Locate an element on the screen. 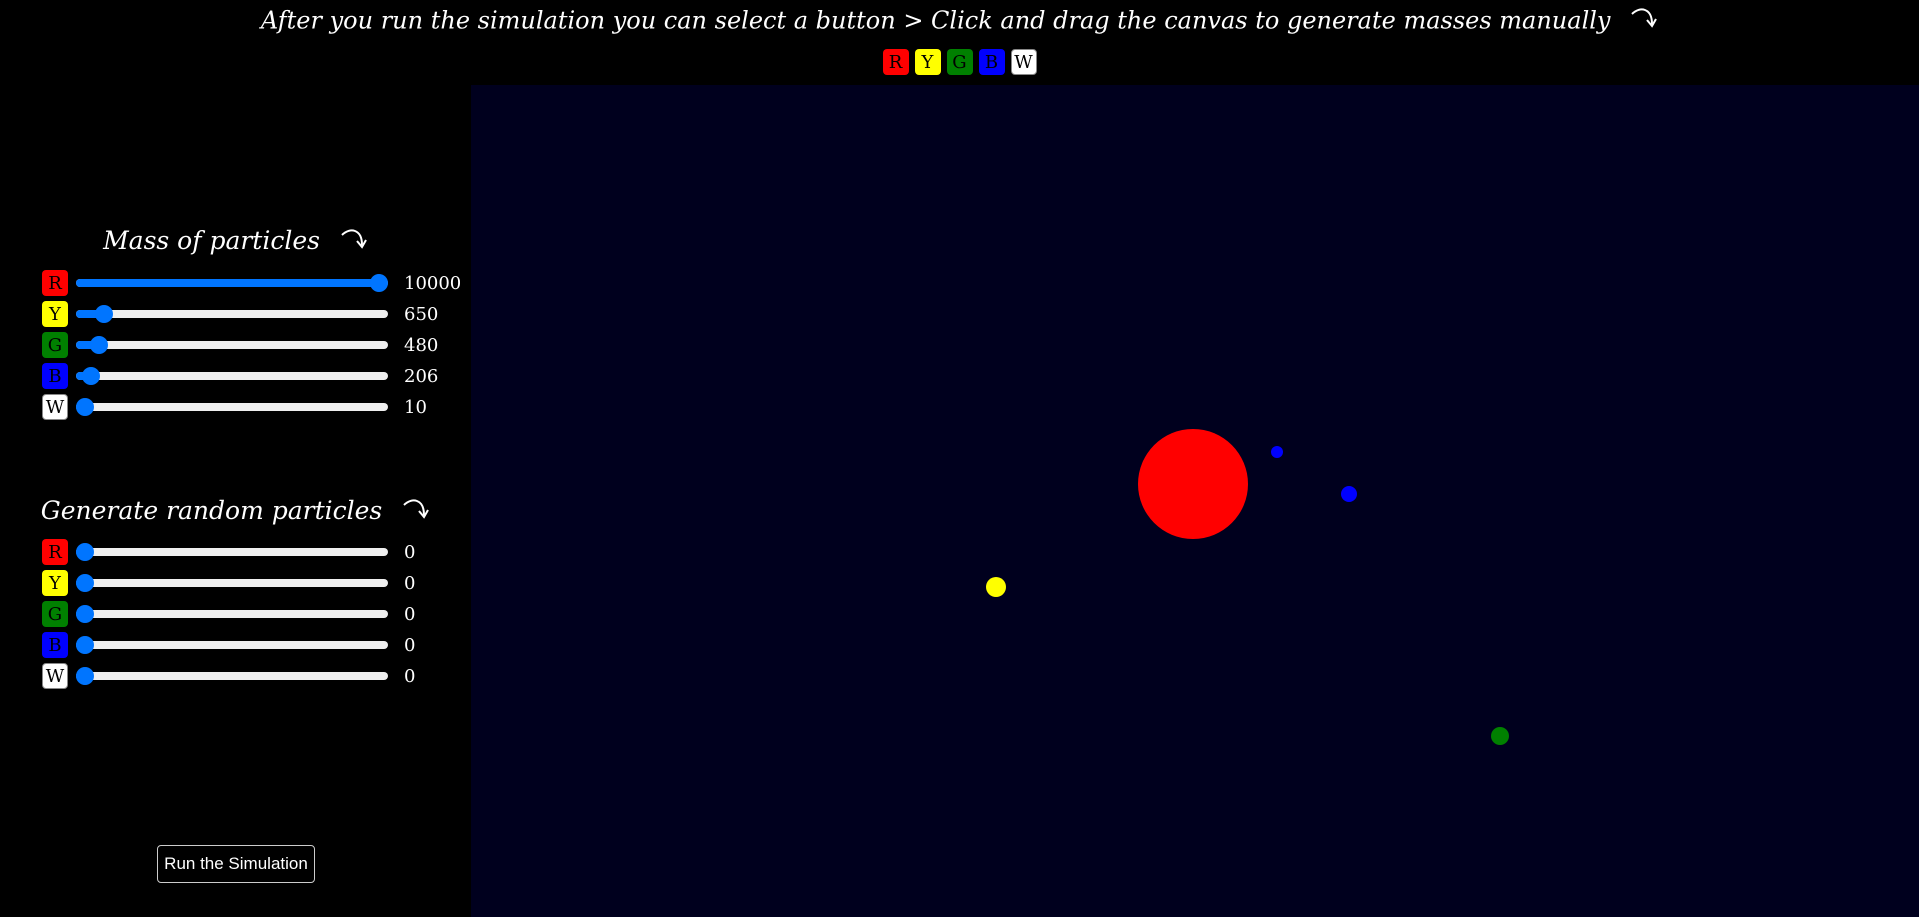  mass_section-slider-yellow is located at coordinates (232, 314).